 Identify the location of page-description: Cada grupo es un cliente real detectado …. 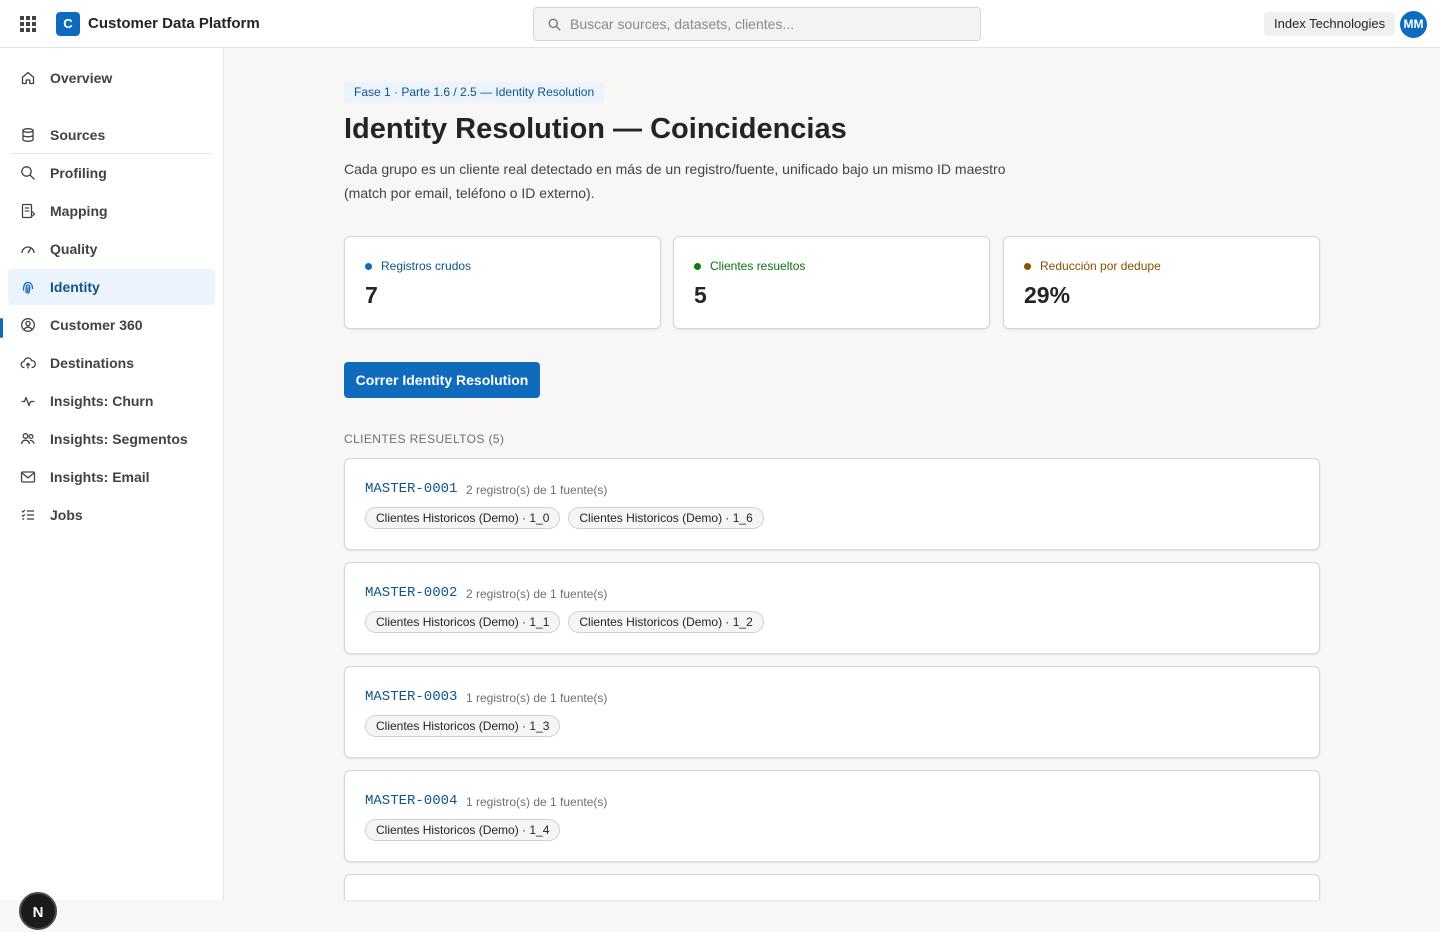
(675, 181).